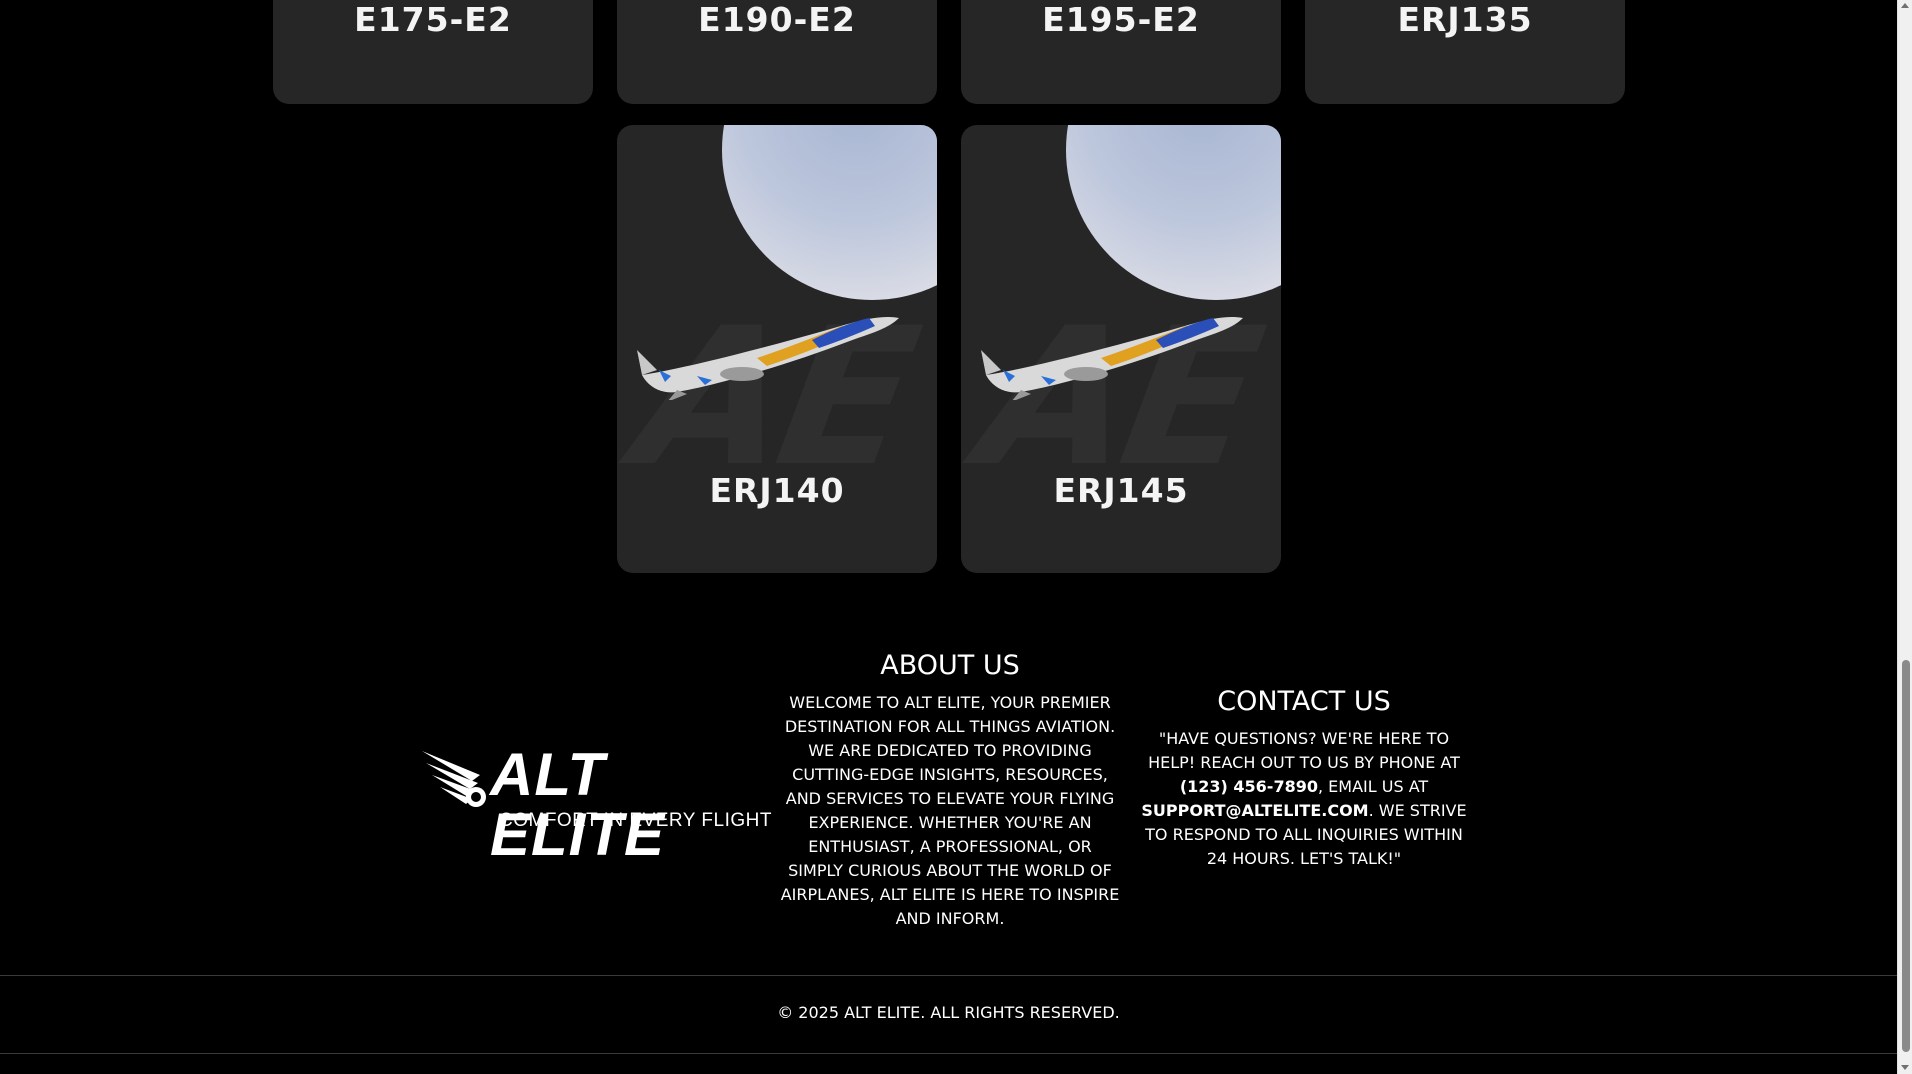 This screenshot has width=1912, height=1074. What do you see at coordinates (1121, 52) in the screenshot?
I see `aircraft-card-e195-e2: E195-E2` at bounding box center [1121, 52].